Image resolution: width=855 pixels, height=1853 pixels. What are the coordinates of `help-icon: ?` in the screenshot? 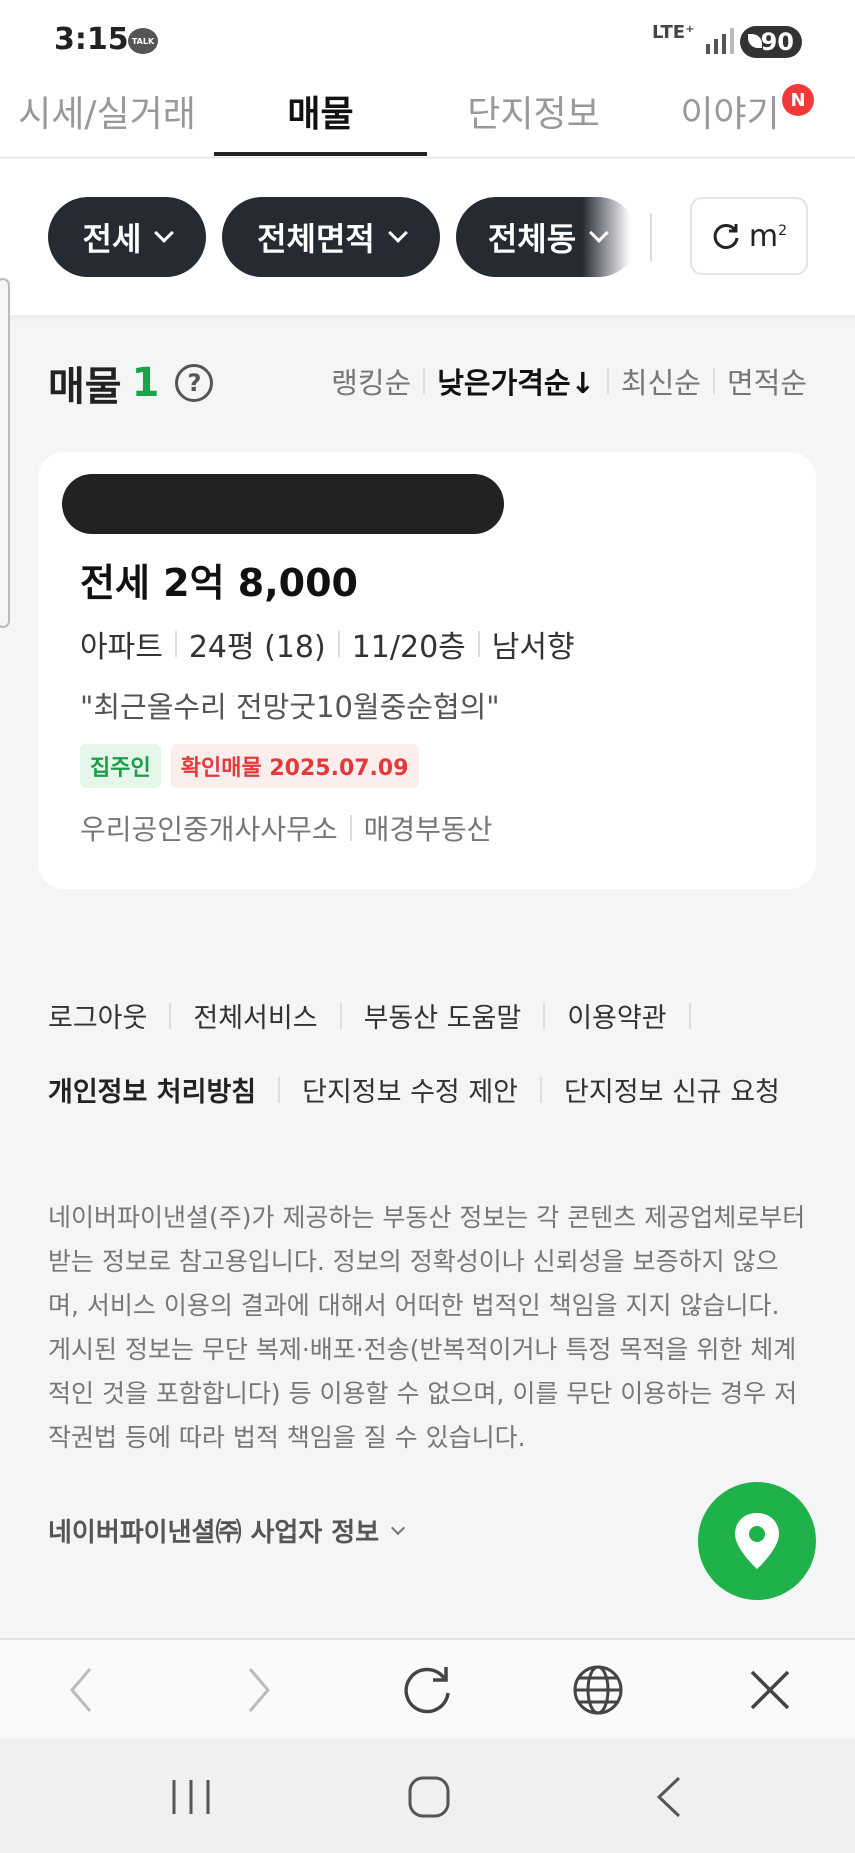 It's located at (194, 383).